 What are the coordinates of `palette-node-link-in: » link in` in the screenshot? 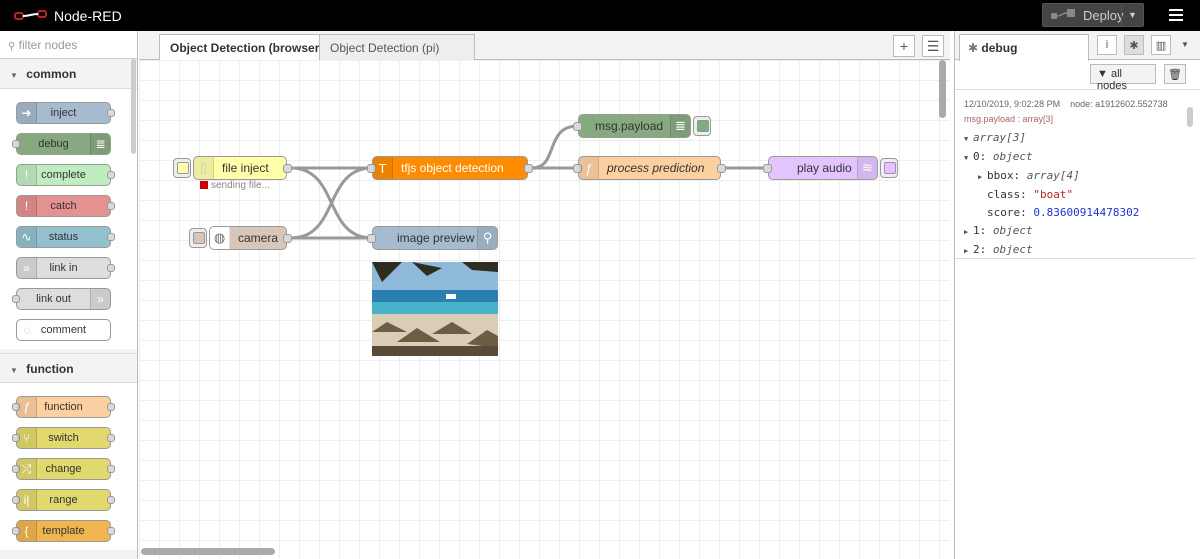 It's located at (65, 268).